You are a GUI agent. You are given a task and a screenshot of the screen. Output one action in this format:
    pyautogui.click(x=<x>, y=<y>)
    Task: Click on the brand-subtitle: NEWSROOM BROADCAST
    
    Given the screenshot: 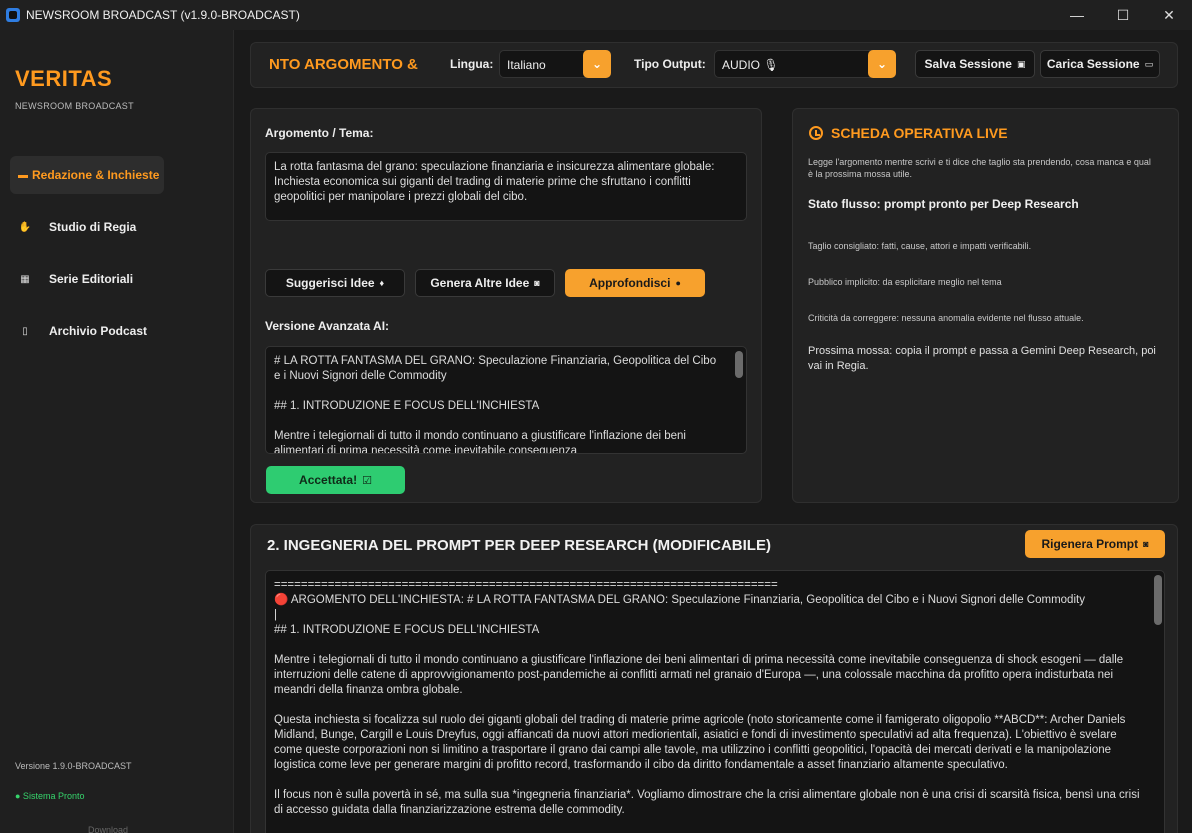 What is the action you would take?
    pyautogui.click(x=74, y=106)
    